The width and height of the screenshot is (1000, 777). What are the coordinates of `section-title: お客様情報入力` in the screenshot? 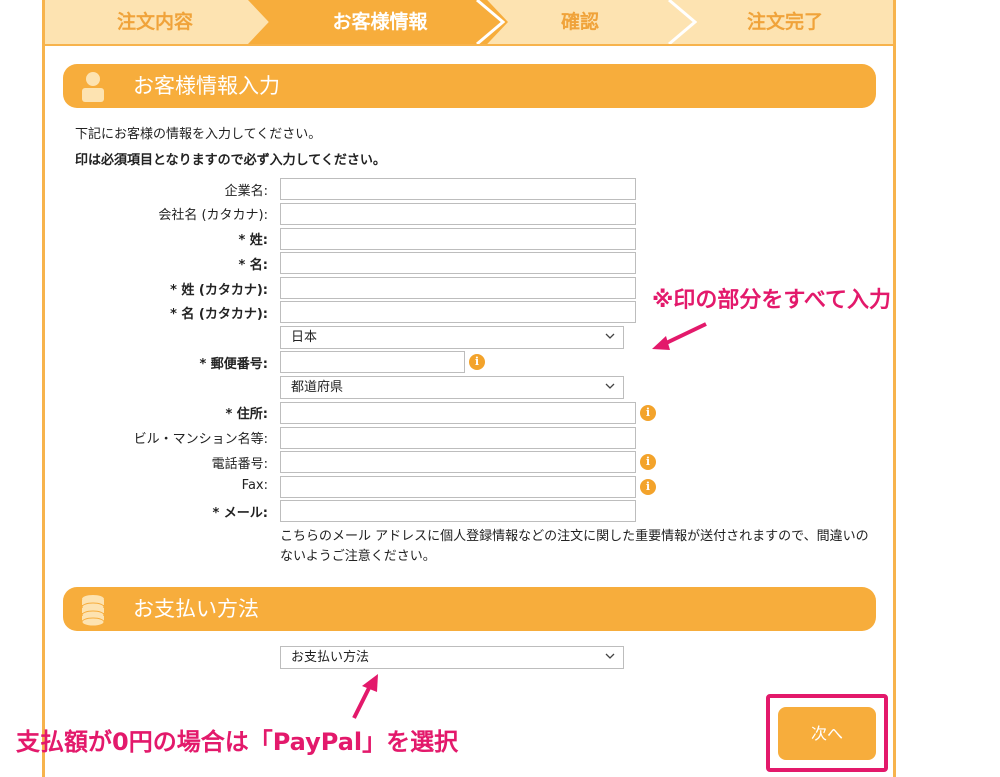 It's located at (206, 86).